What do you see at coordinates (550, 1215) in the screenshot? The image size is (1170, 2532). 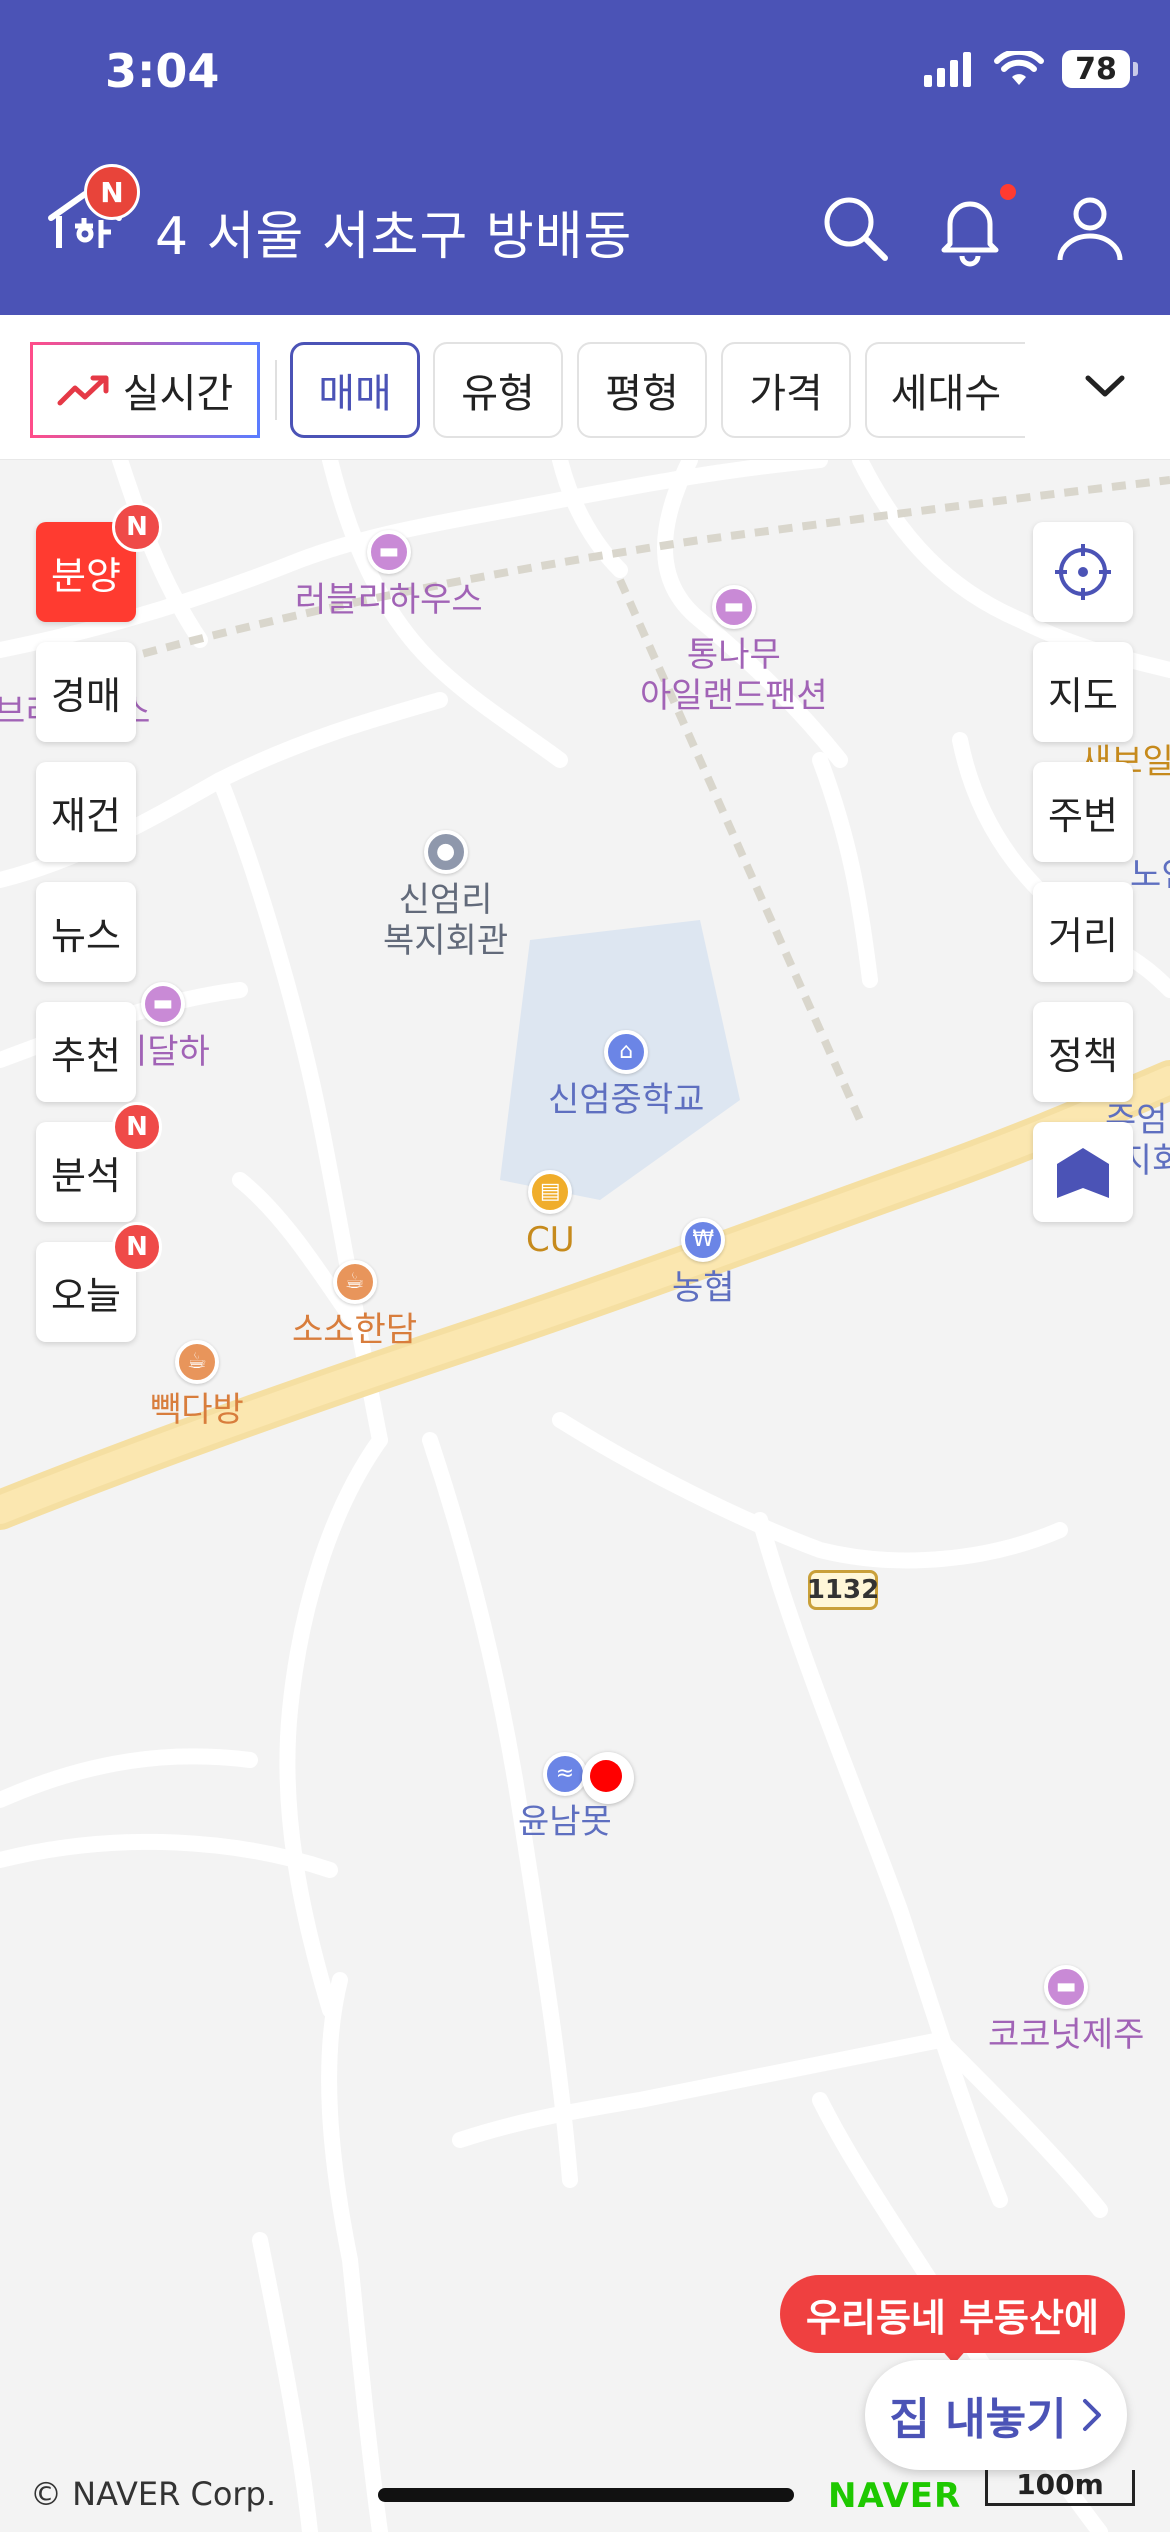 I see `poi-cu: ▤ CU` at bounding box center [550, 1215].